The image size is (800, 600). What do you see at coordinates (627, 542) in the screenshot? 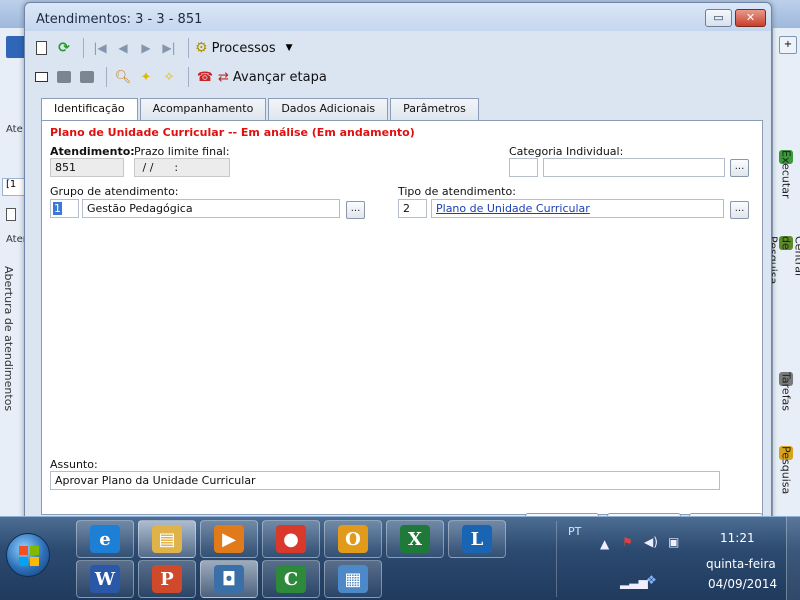
I see `flag-alert-icon: ⚑` at bounding box center [627, 542].